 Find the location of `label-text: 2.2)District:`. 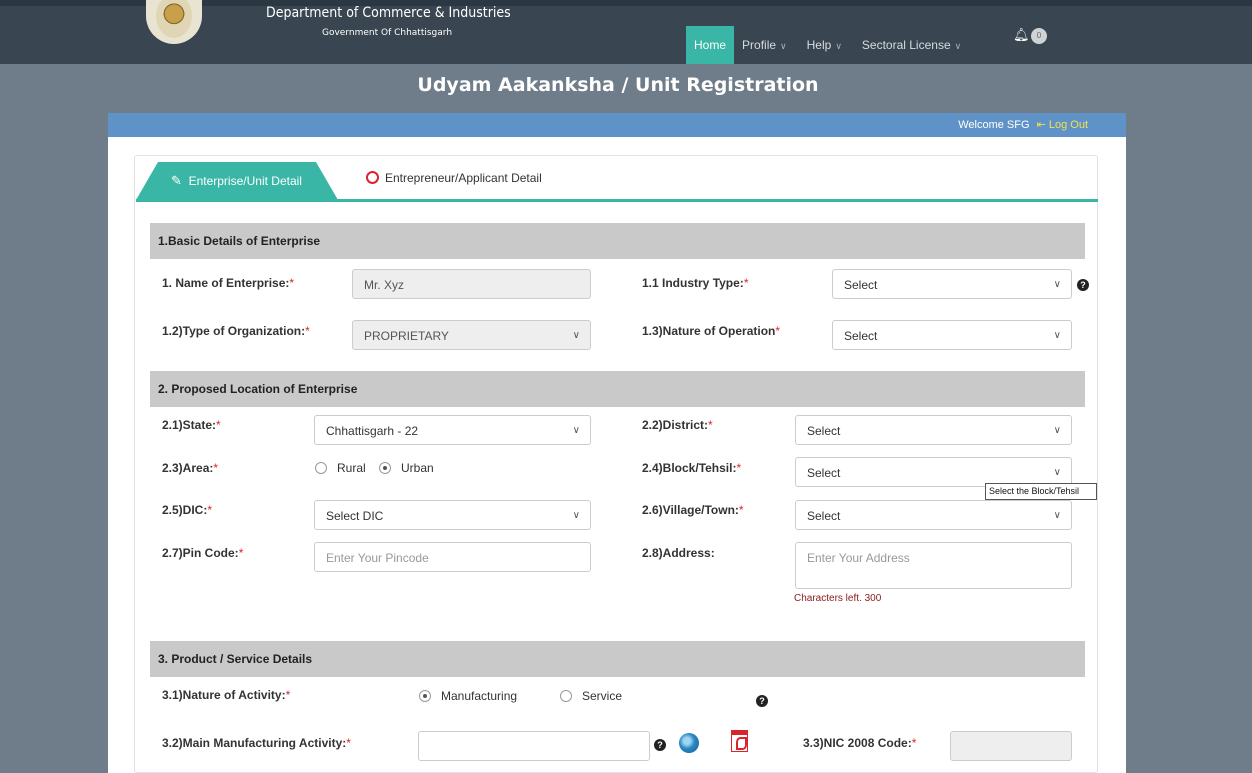

label-text: 2.2)District: is located at coordinates (675, 425).